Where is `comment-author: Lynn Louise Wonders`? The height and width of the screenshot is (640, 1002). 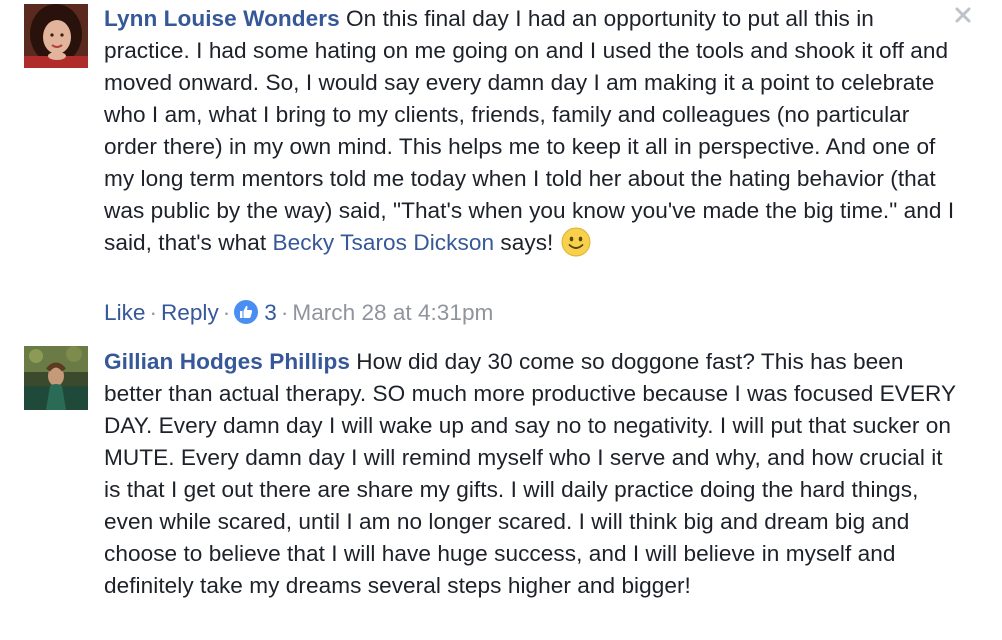
comment-author: Lynn Louise Wonders is located at coordinates (222, 18).